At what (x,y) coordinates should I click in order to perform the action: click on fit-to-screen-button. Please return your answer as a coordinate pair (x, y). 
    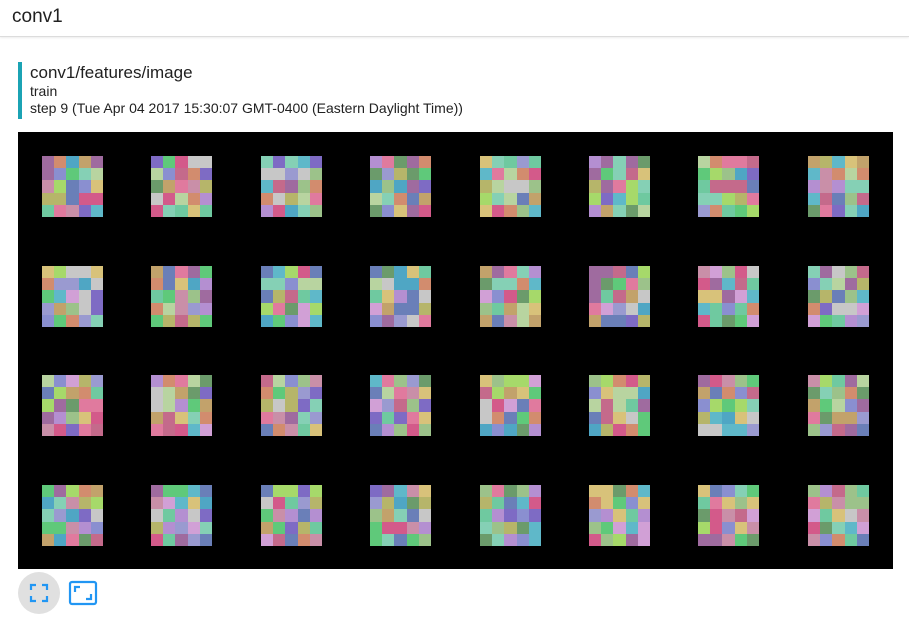
    Looking at the image, I should click on (83, 593).